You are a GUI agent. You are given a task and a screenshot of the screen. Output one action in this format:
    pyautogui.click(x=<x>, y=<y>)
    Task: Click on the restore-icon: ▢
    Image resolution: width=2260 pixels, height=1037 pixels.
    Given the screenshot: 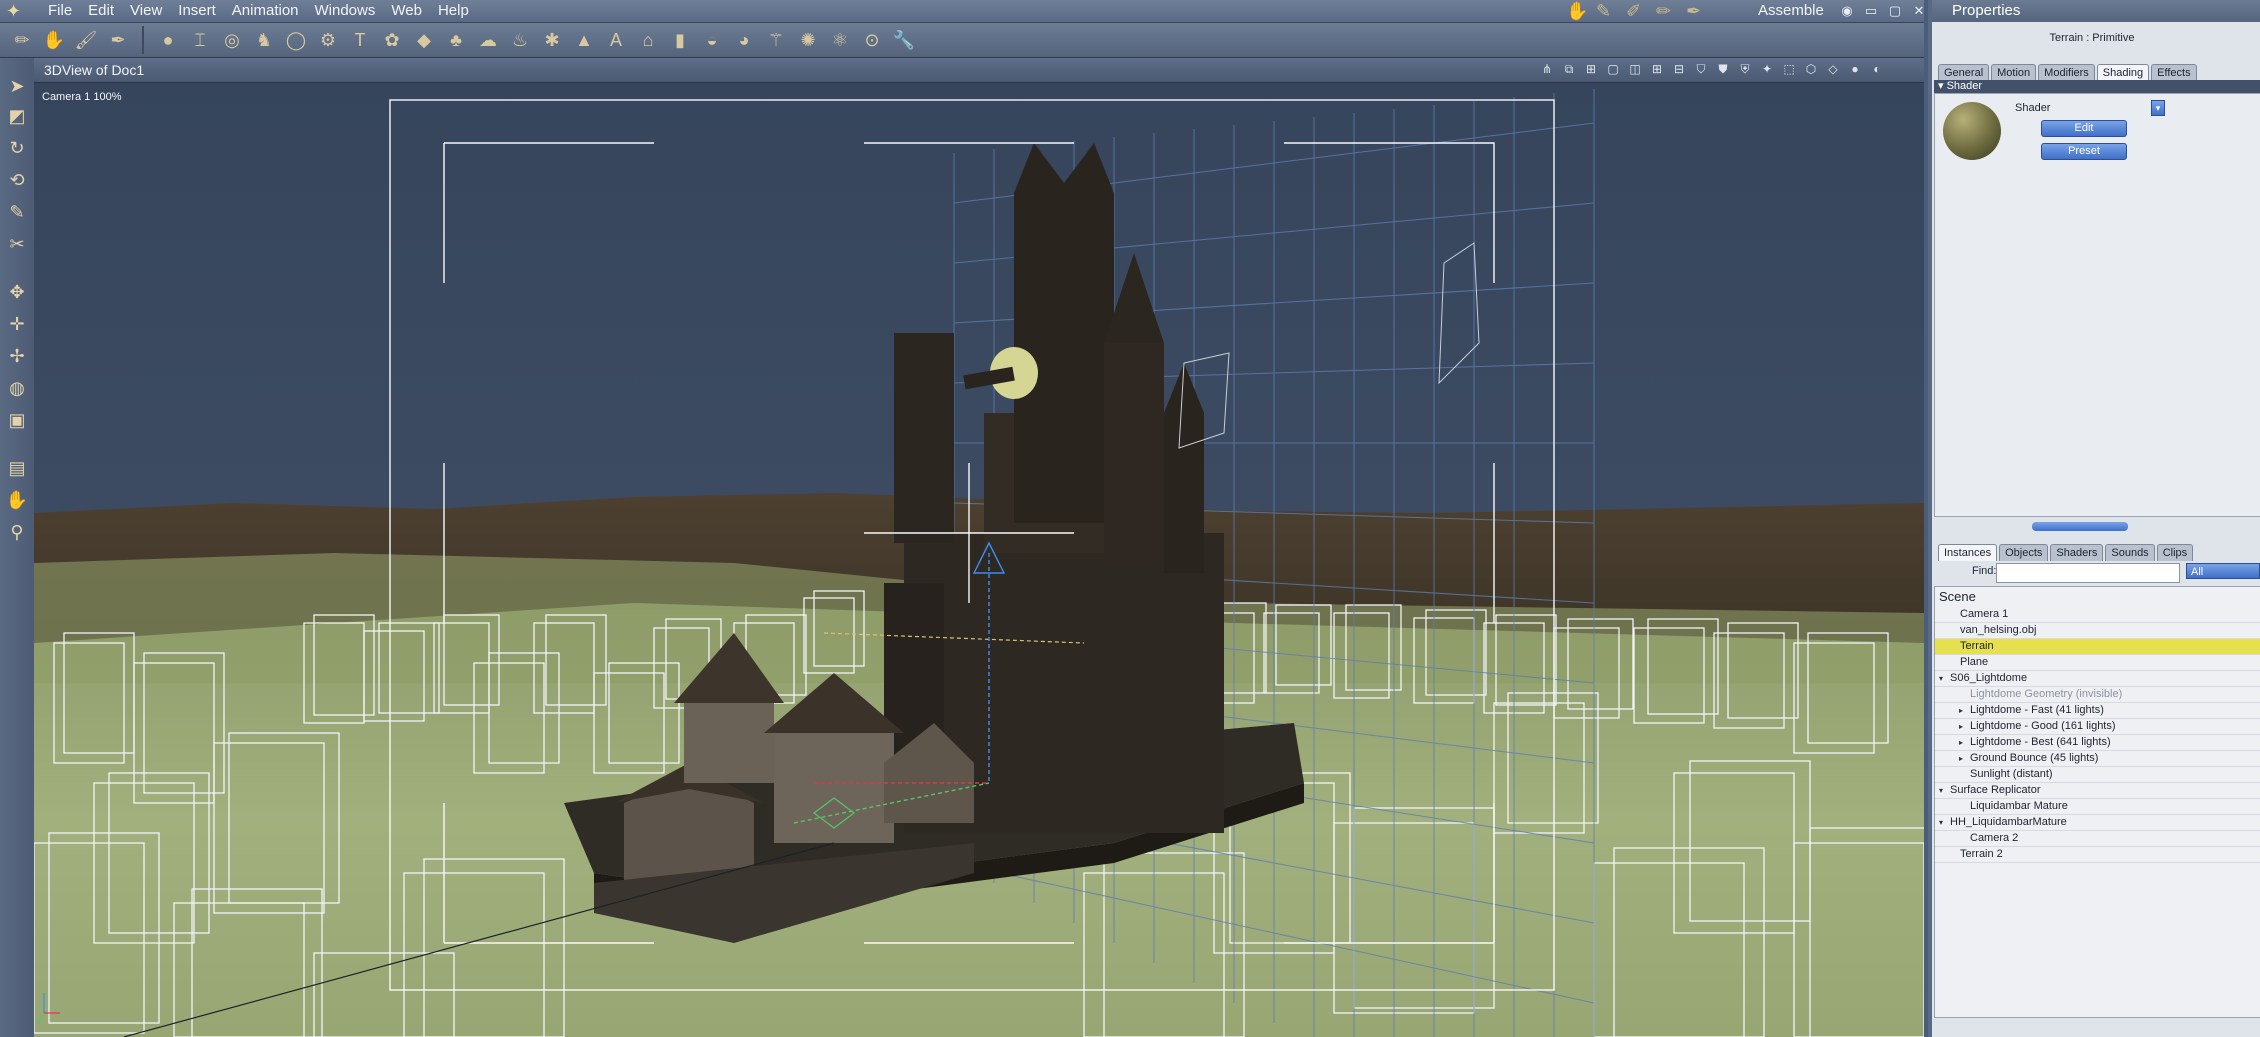 What is the action you would take?
    pyautogui.click(x=1895, y=11)
    